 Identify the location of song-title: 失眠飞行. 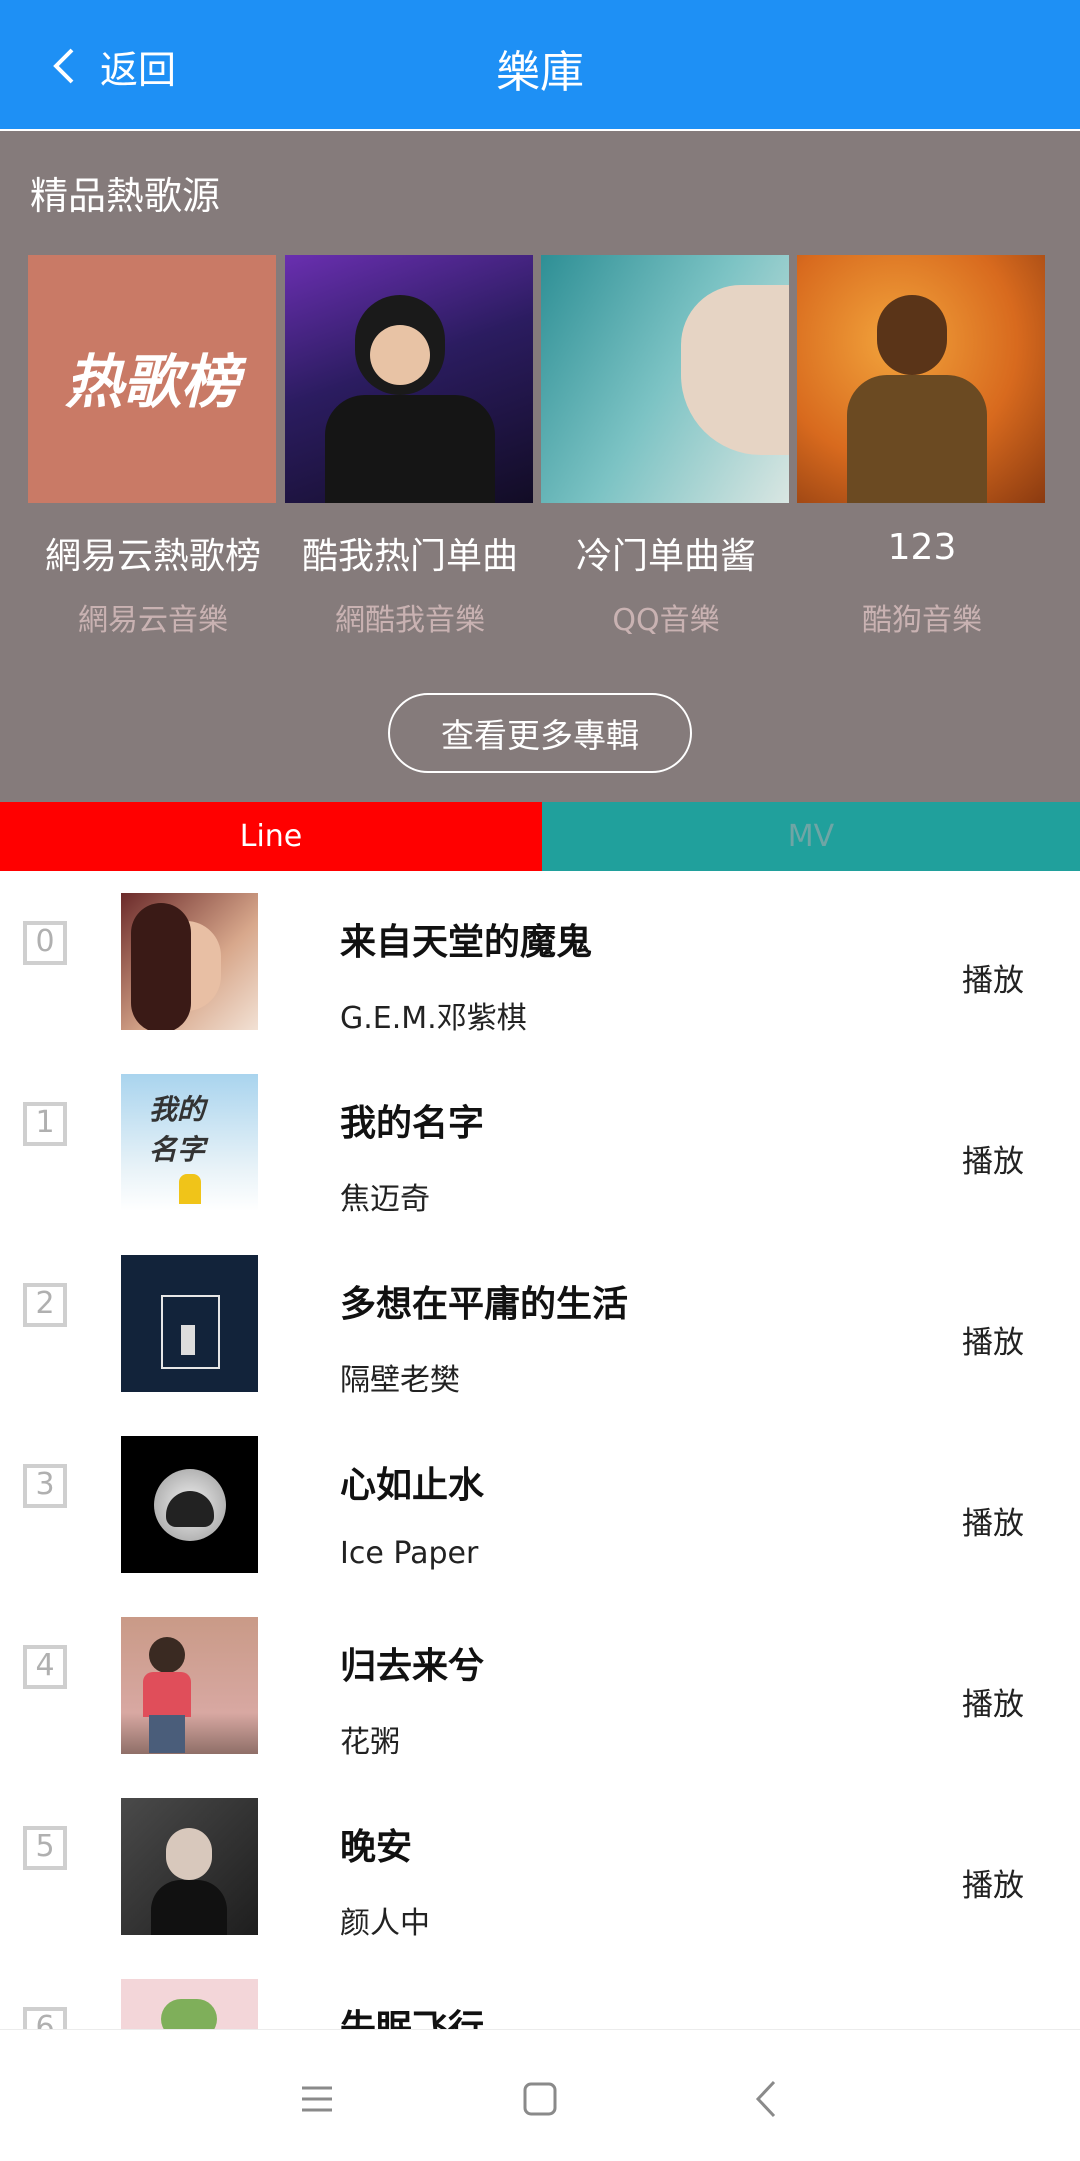
(412, 2018).